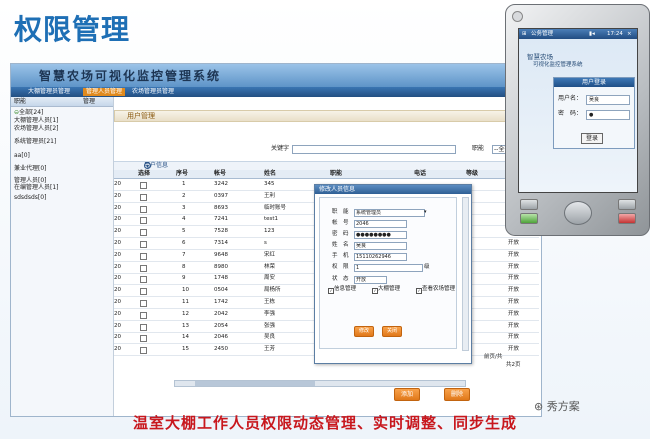  Describe the element at coordinates (30, 197) in the screenshot. I see `tree-item: sdsdsds[0]` at that location.